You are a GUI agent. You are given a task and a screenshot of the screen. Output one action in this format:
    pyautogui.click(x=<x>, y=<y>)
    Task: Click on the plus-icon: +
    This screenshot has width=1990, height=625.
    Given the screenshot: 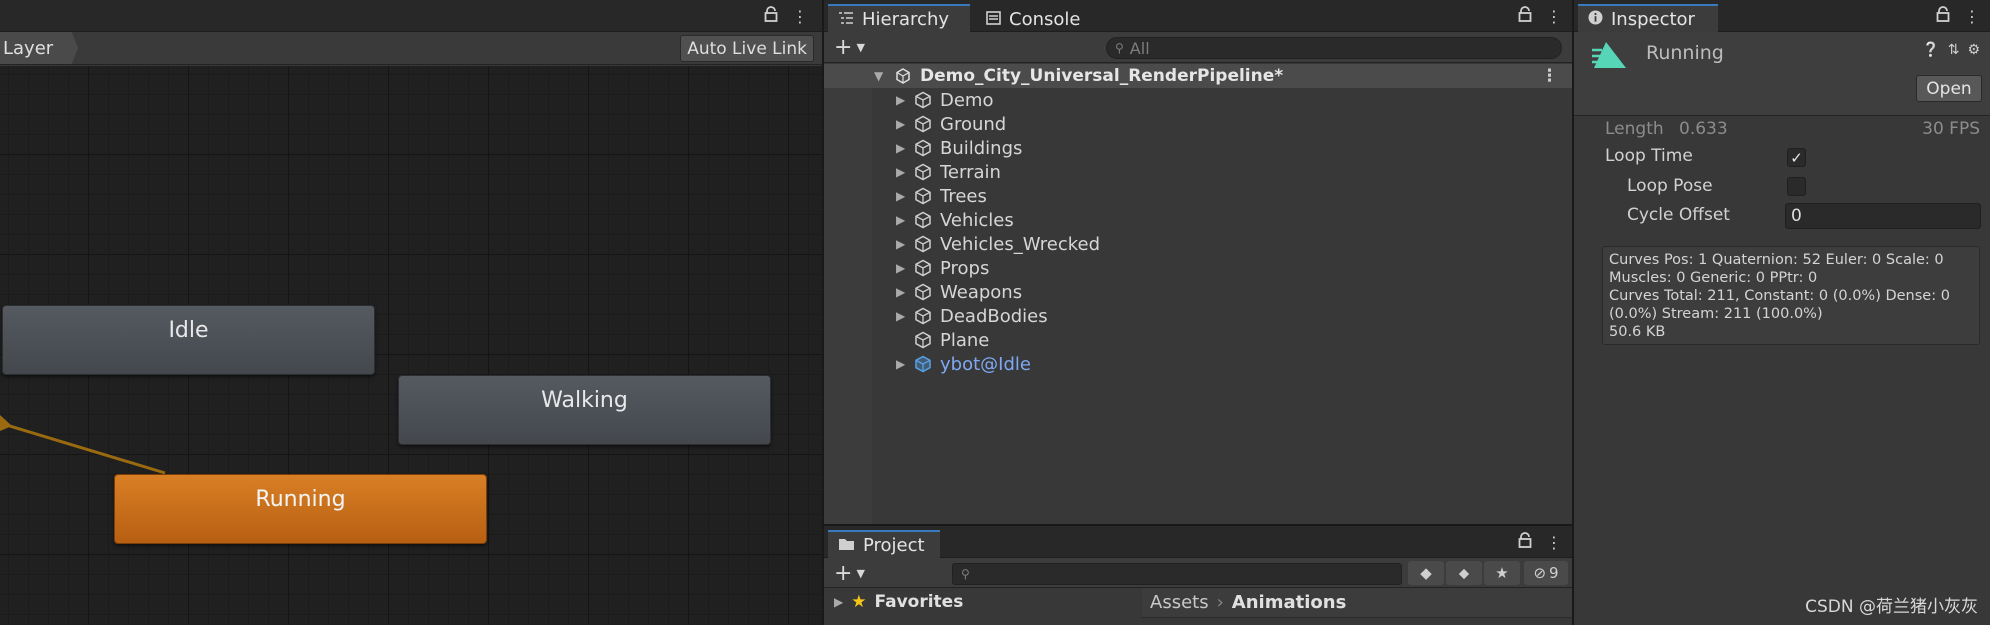 What is the action you would take?
    pyautogui.click(x=843, y=47)
    